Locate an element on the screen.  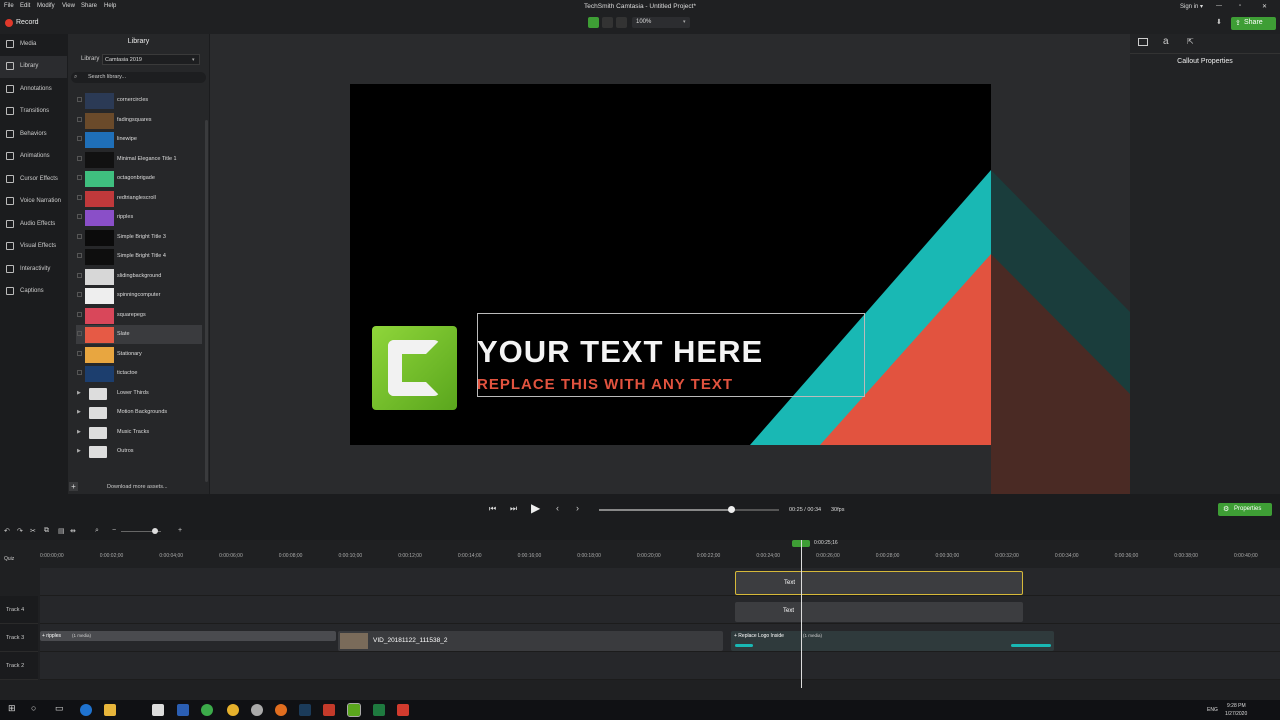
library-item: Minimal Elegance Title 1 is located at coordinates (139, 159).